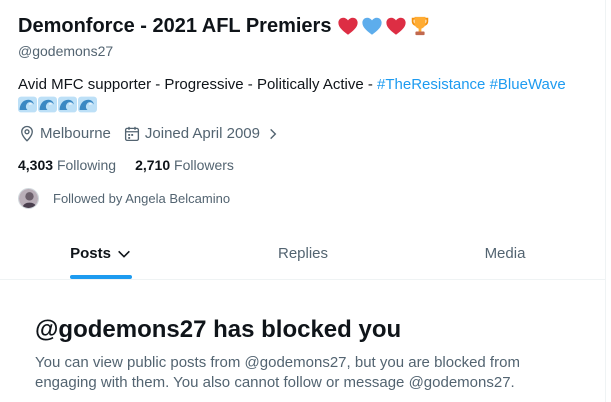  I want to click on followers-link: 2,710 Followers, so click(184, 165).